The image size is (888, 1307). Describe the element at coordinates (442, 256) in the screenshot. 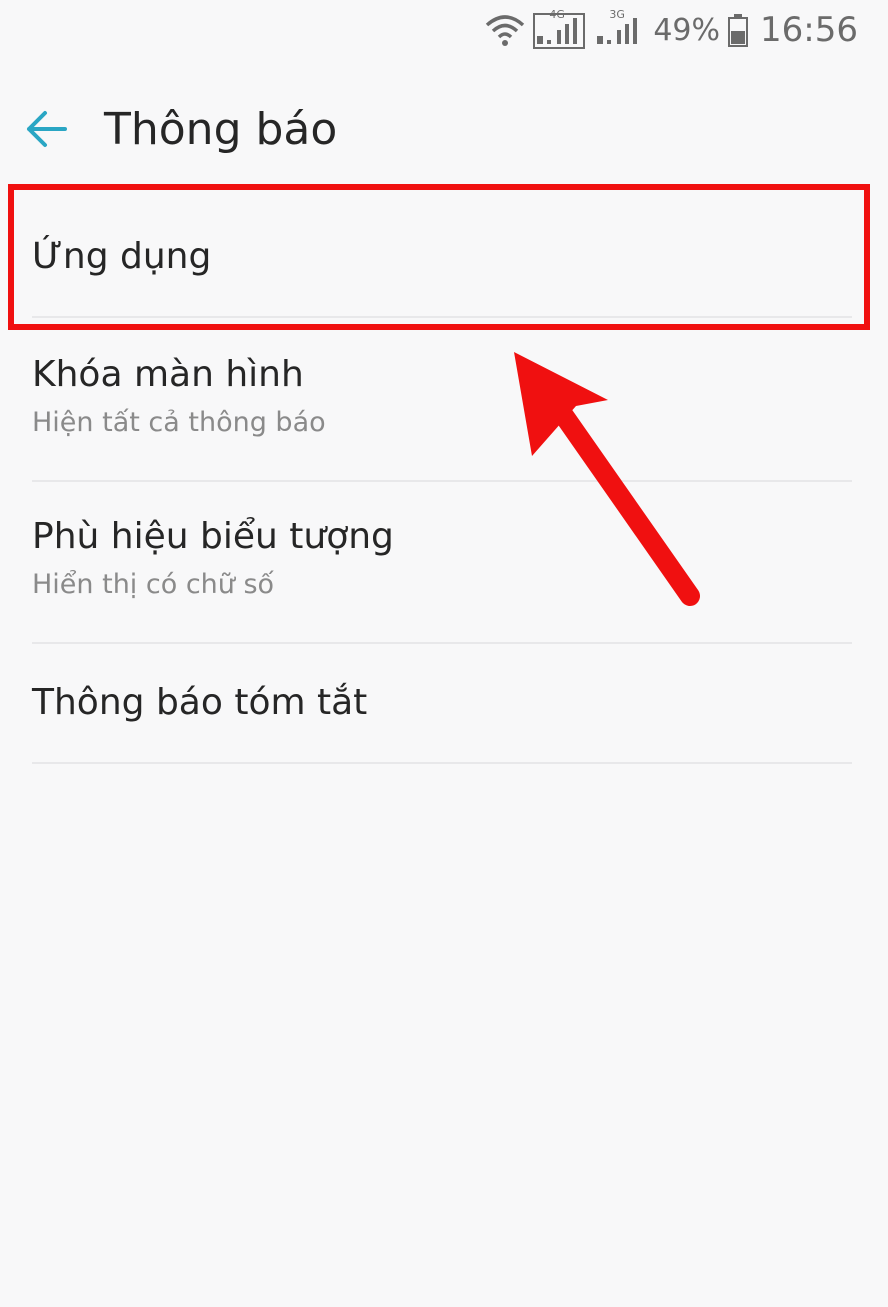

I see `list-item-apps: Ứng dụng` at that location.